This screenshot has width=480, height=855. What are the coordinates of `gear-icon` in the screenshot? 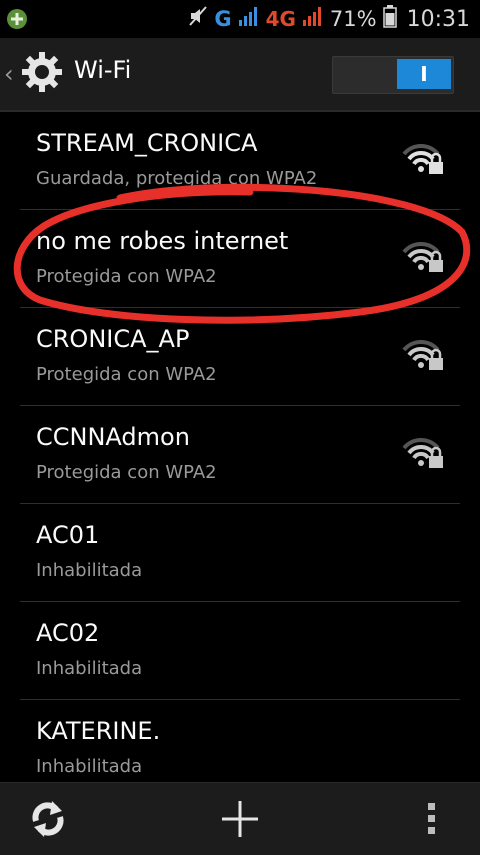 It's located at (42, 72).